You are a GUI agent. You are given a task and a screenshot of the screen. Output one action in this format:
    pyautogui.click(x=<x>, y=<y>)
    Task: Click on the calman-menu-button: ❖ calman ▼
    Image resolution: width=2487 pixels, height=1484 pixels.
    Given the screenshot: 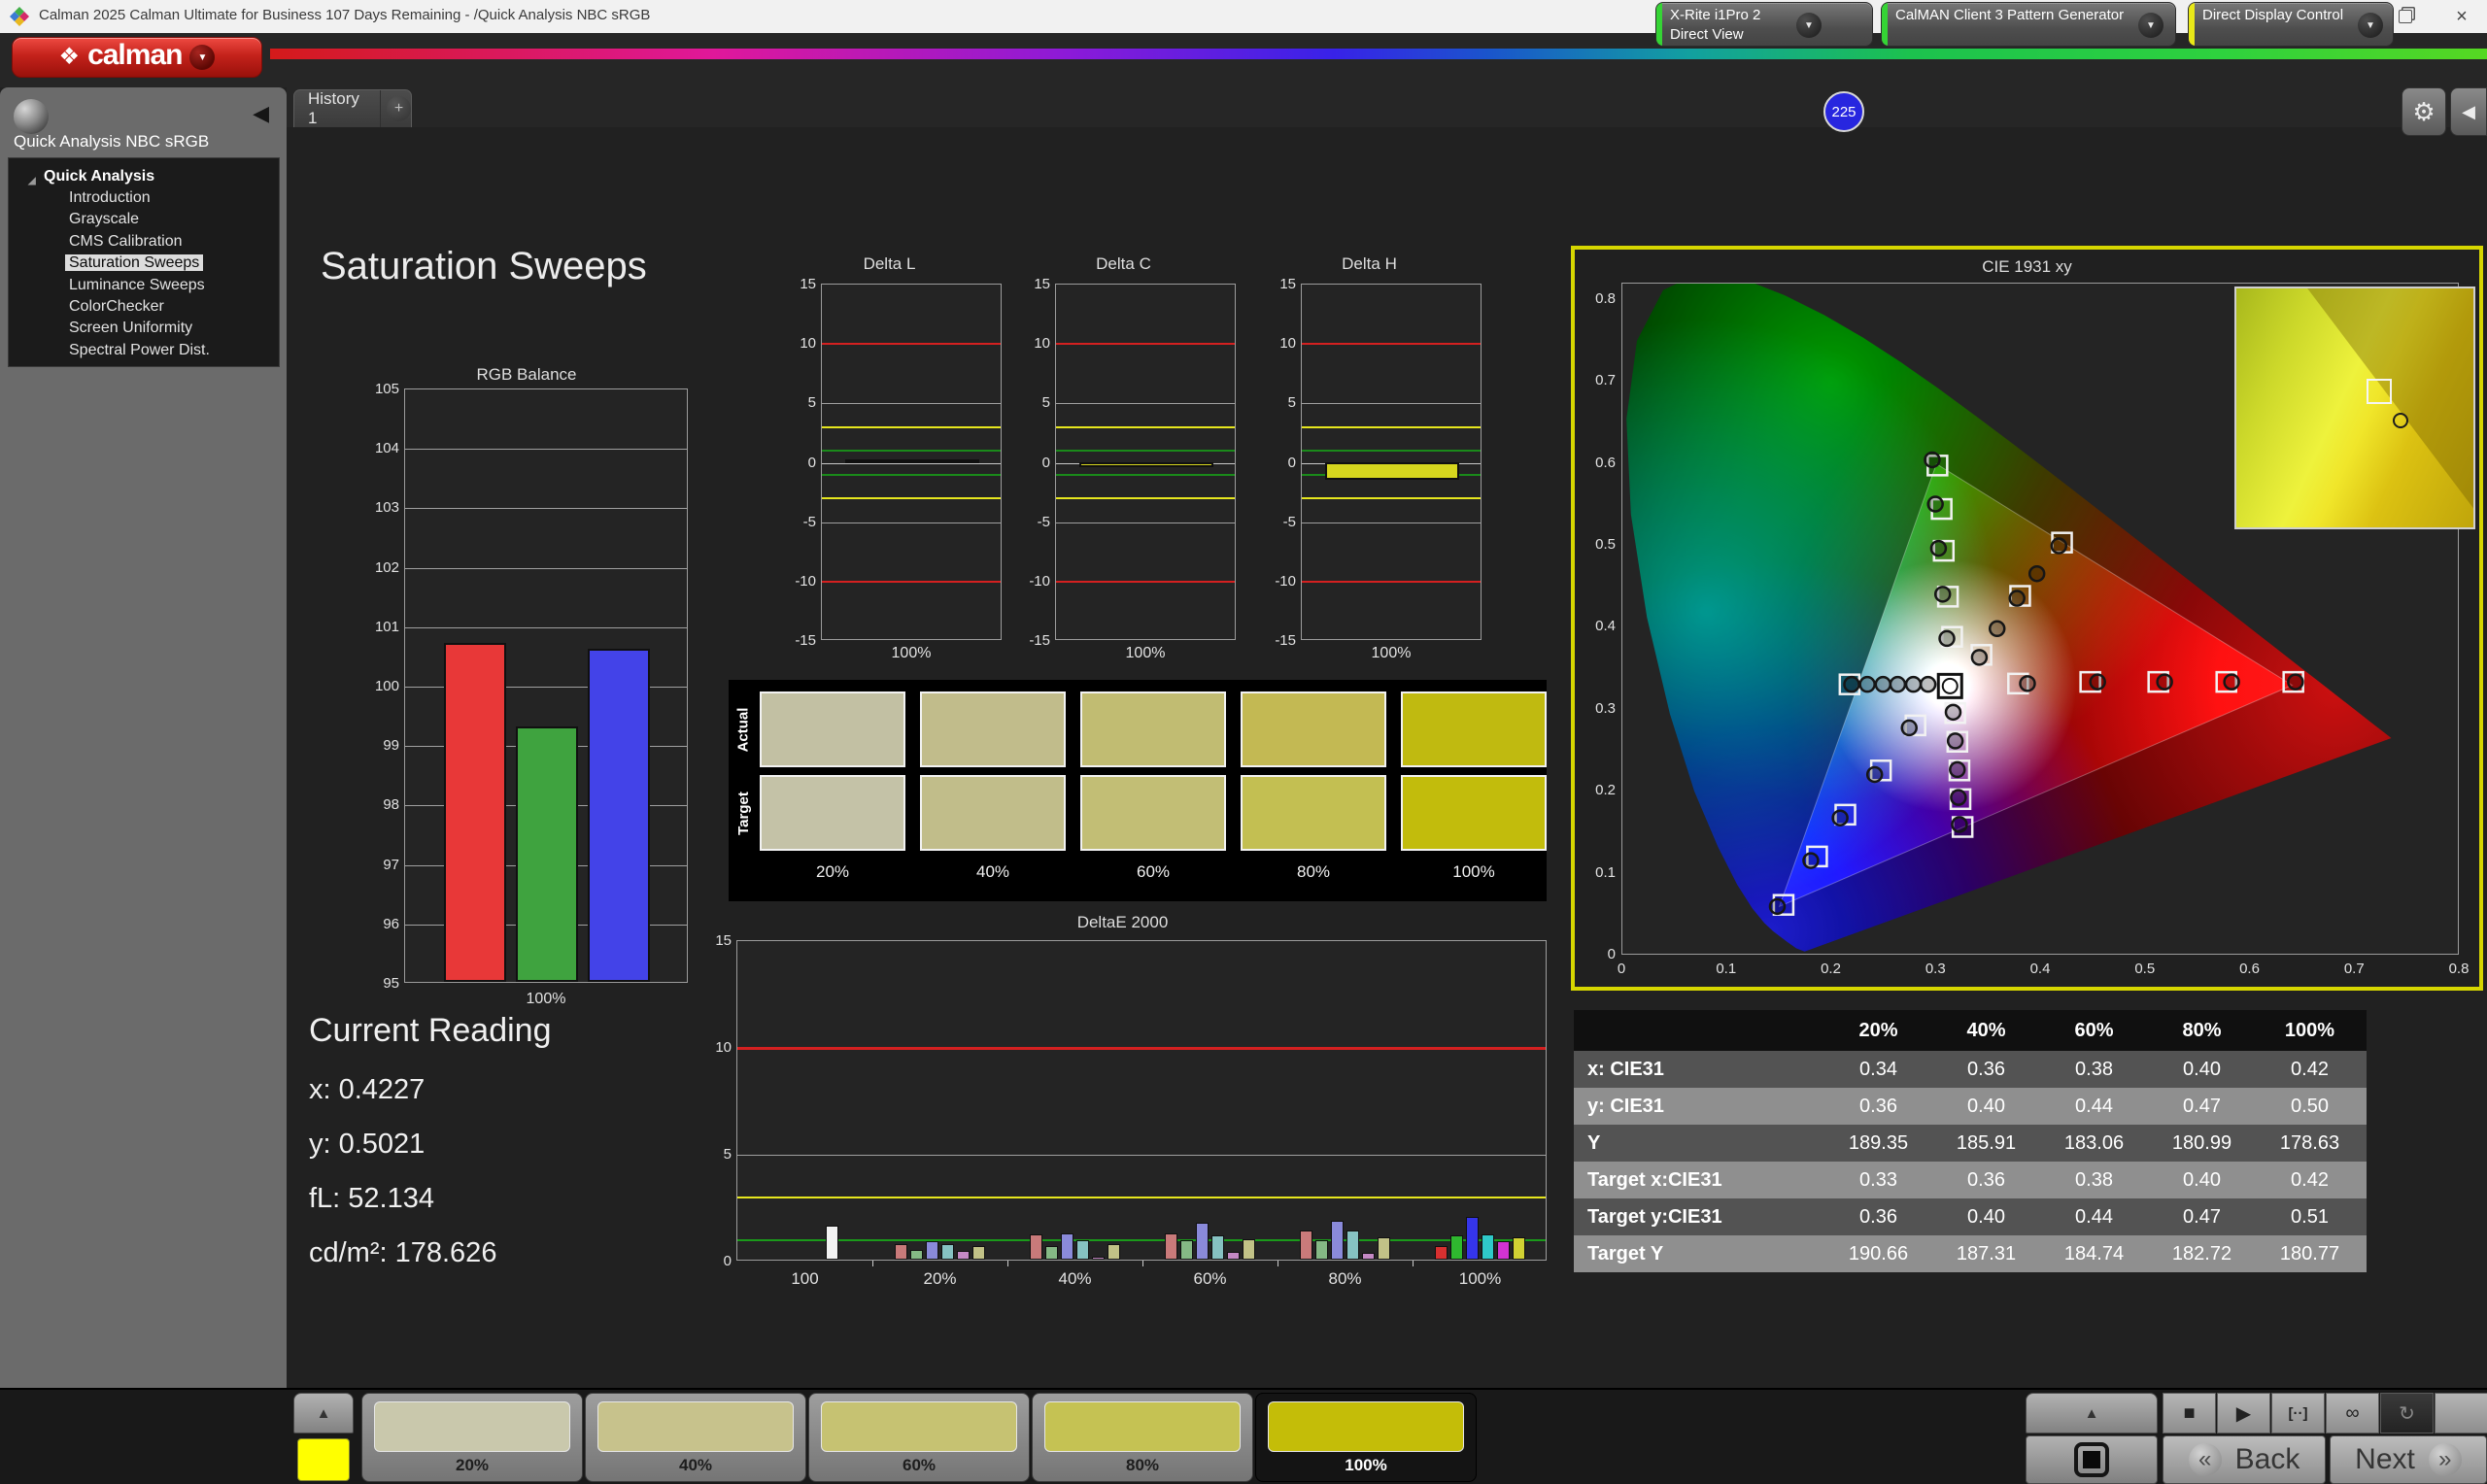 What is the action you would take?
    pyautogui.click(x=137, y=57)
    